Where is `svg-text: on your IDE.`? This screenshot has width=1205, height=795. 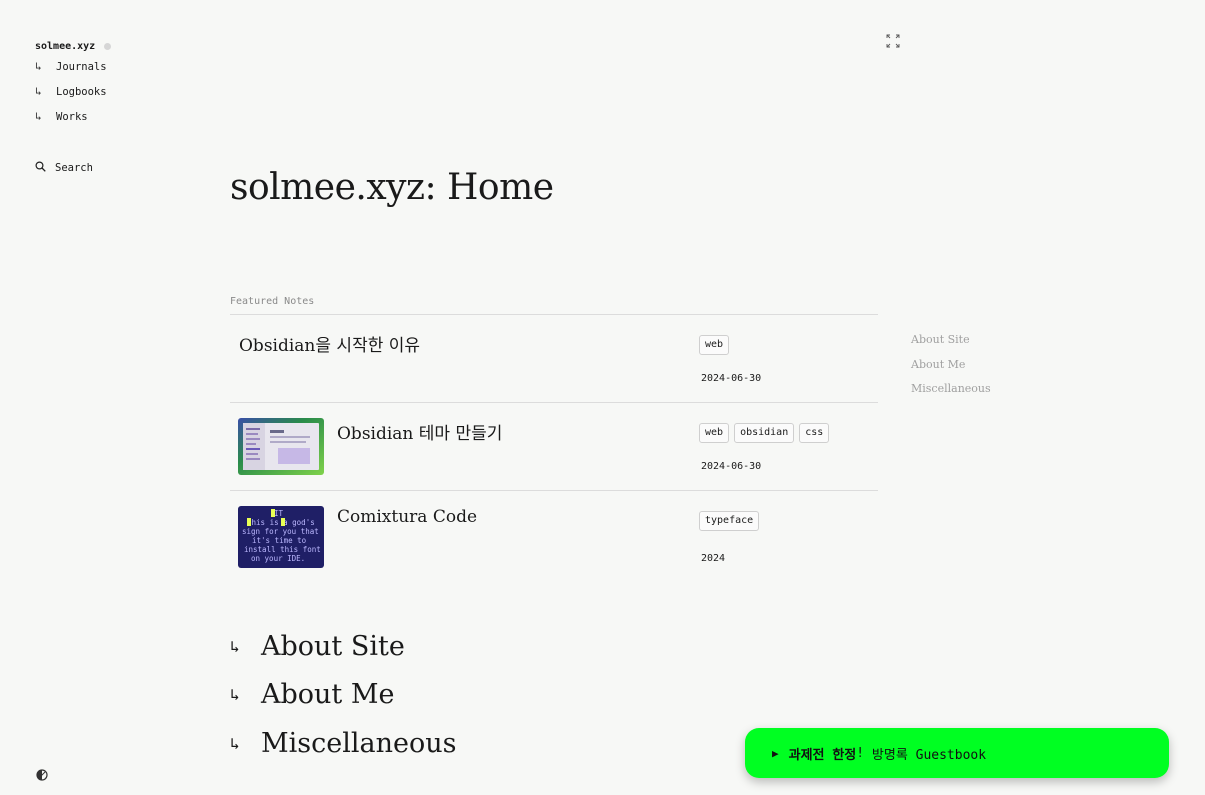
svg-text: on your IDE. is located at coordinates (278, 558).